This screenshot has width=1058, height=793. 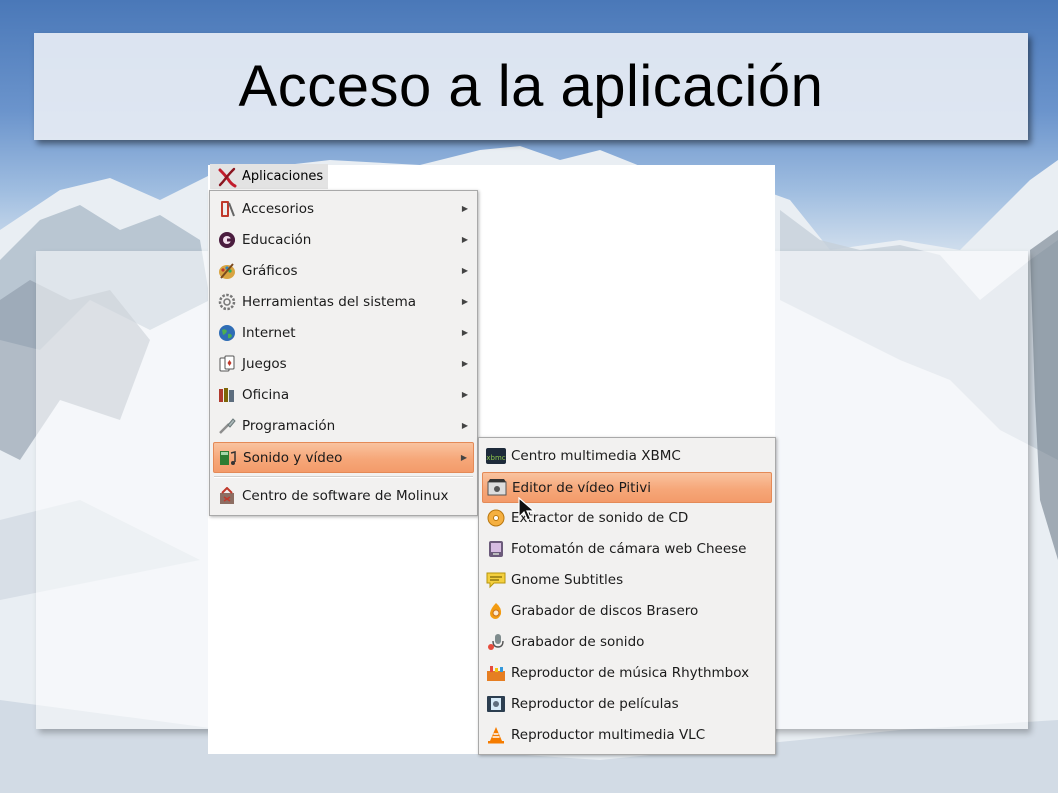 What do you see at coordinates (343, 477) in the screenshot?
I see `menu-separator` at bounding box center [343, 477].